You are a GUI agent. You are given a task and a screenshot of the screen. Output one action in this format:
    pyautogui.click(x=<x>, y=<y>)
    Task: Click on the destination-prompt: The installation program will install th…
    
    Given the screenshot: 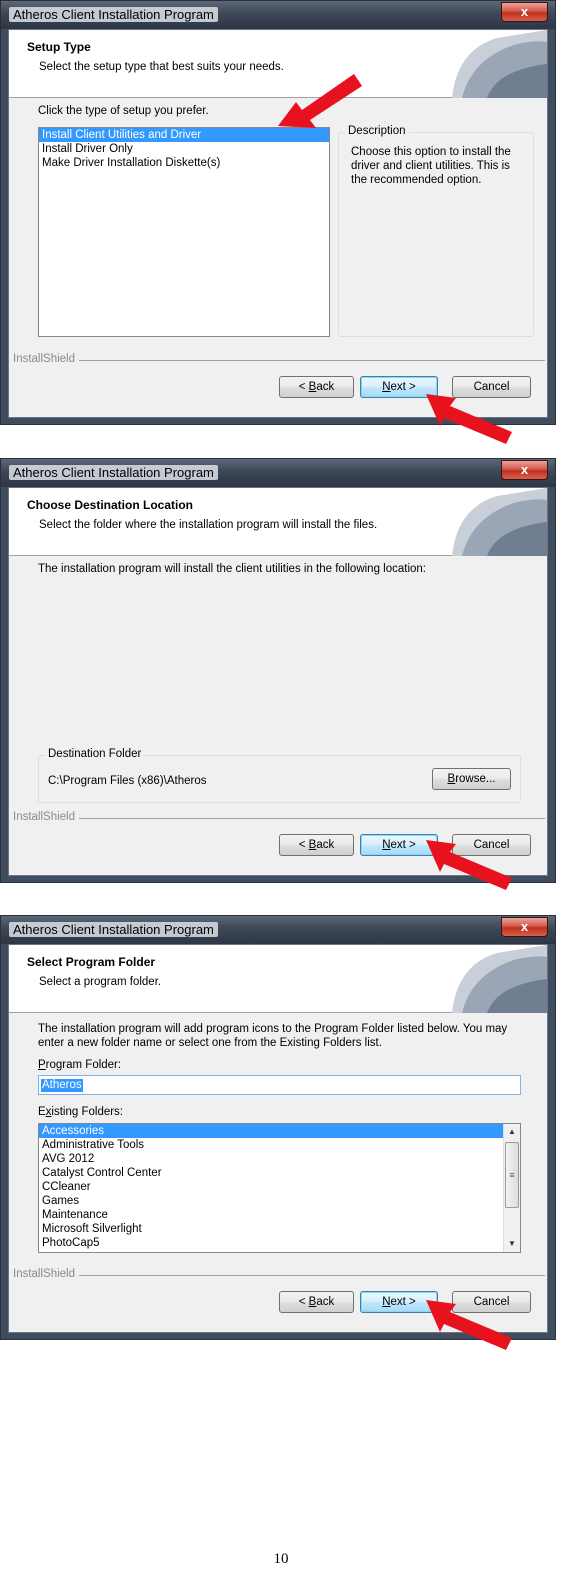 What is the action you would take?
    pyautogui.click(x=232, y=569)
    